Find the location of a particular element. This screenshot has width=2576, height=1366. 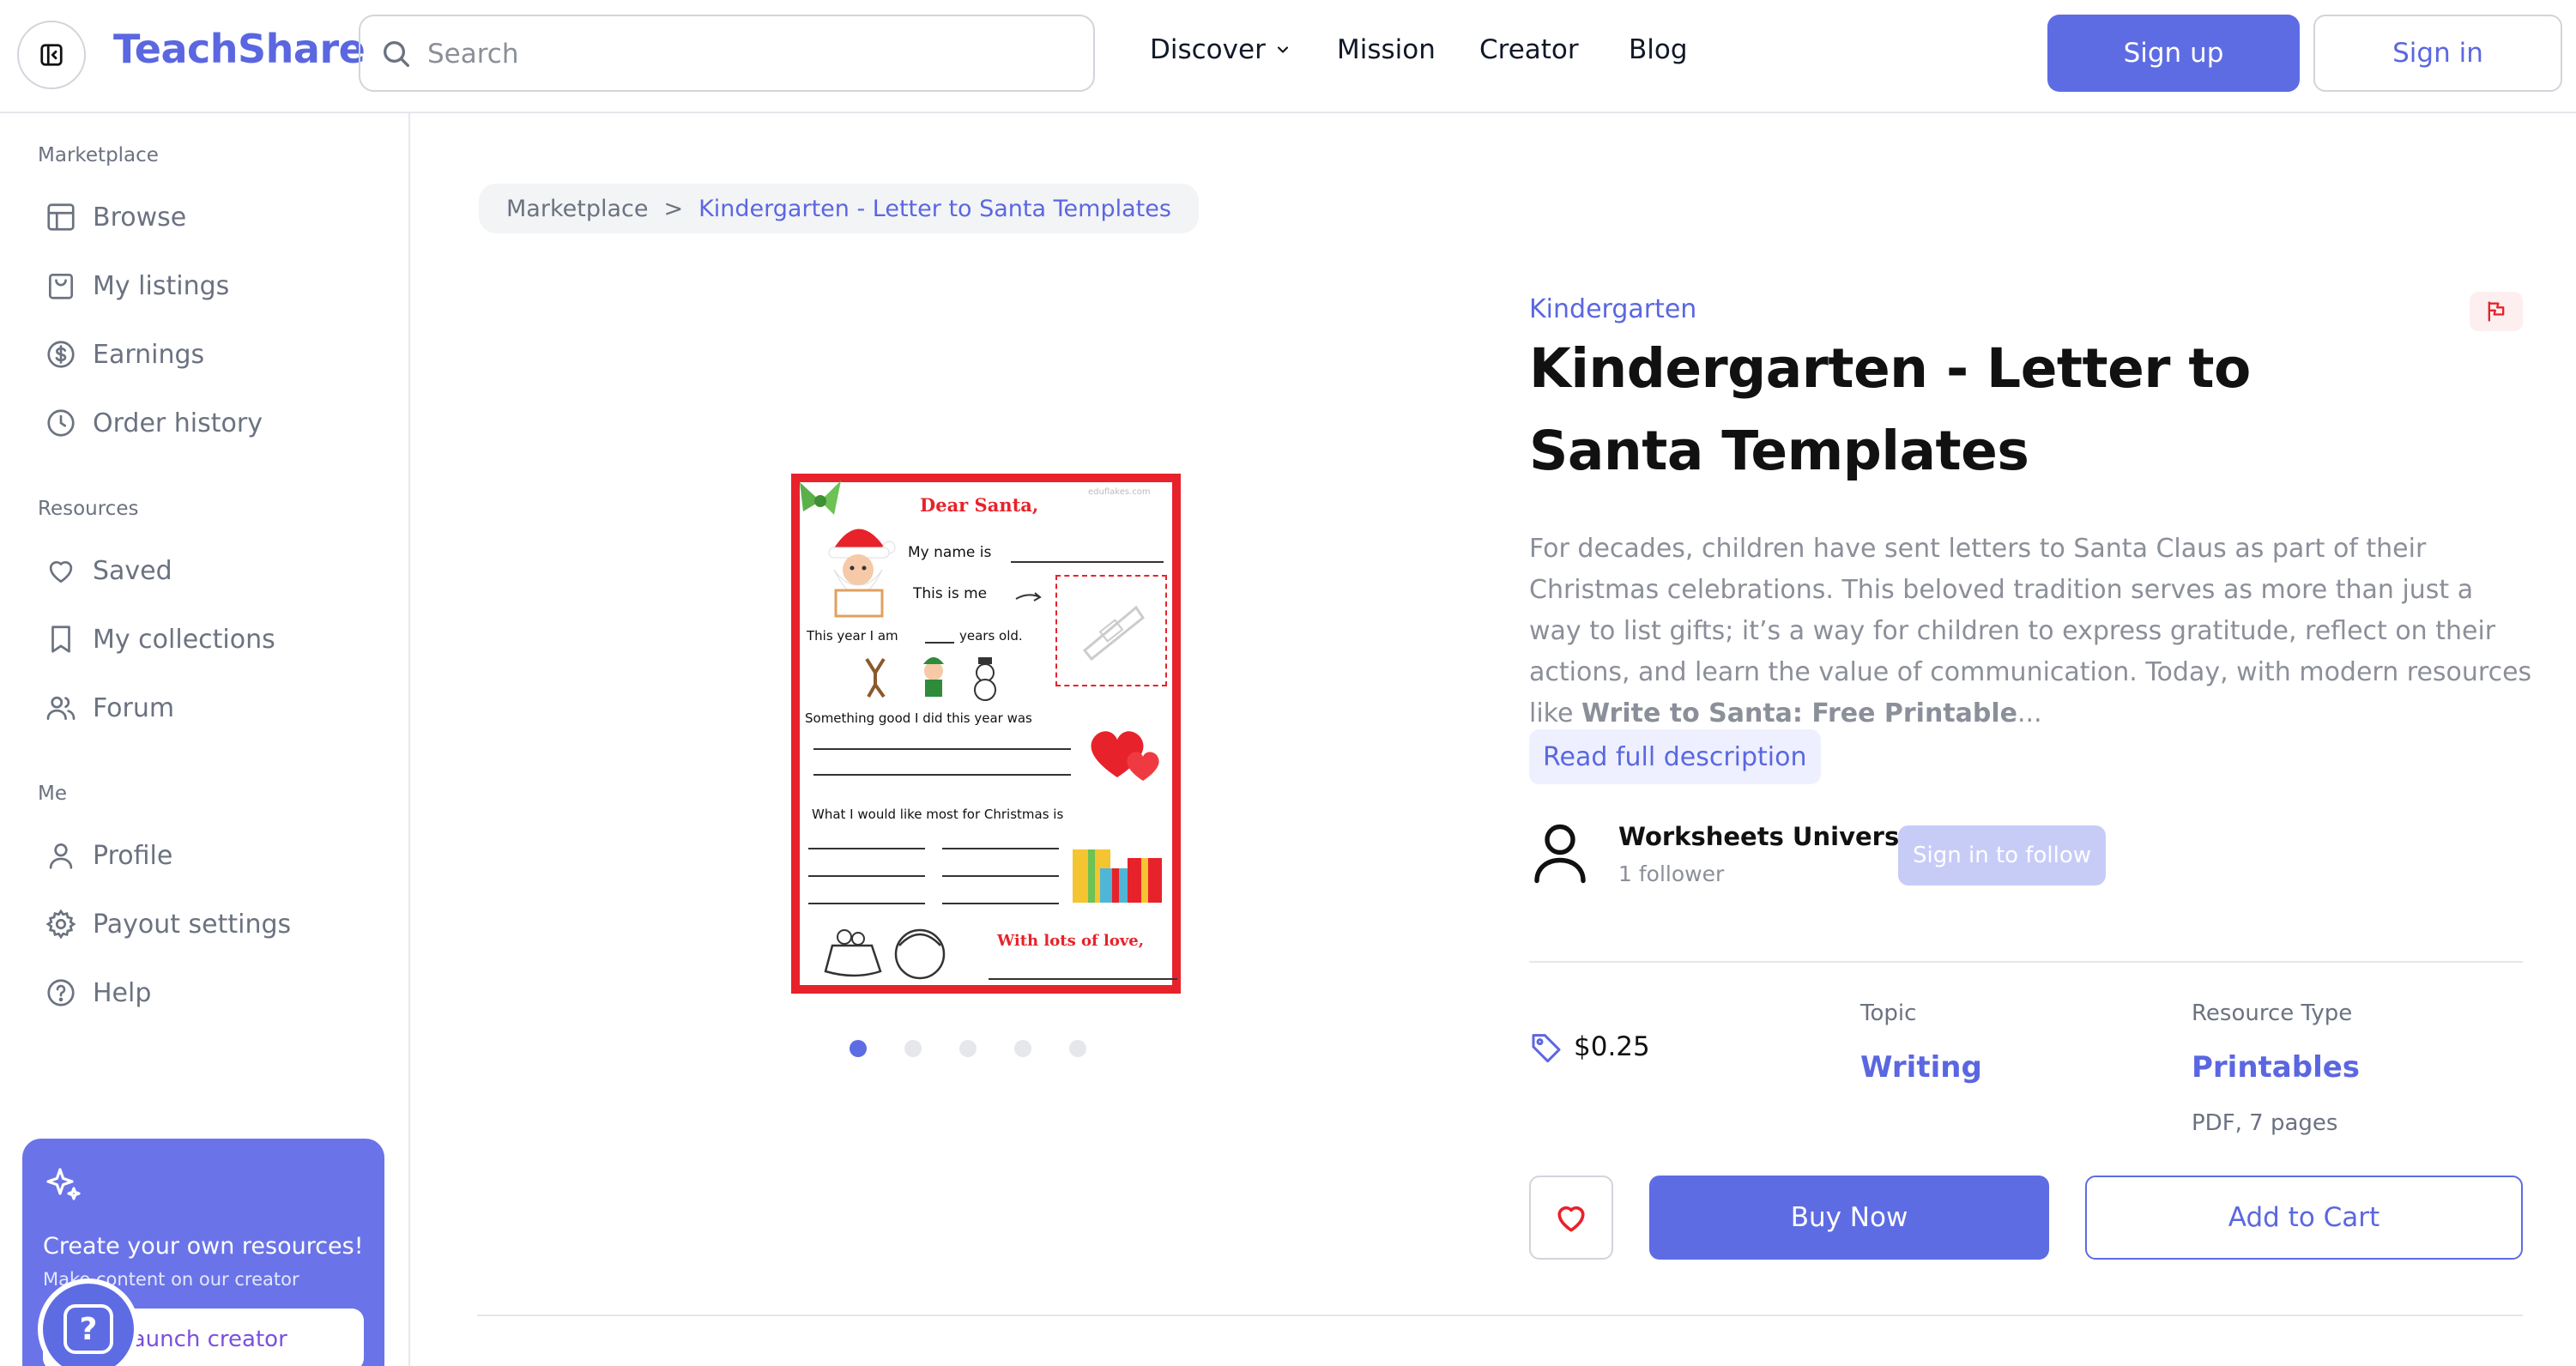

sidebar-section-me: Me is located at coordinates (52, 794).